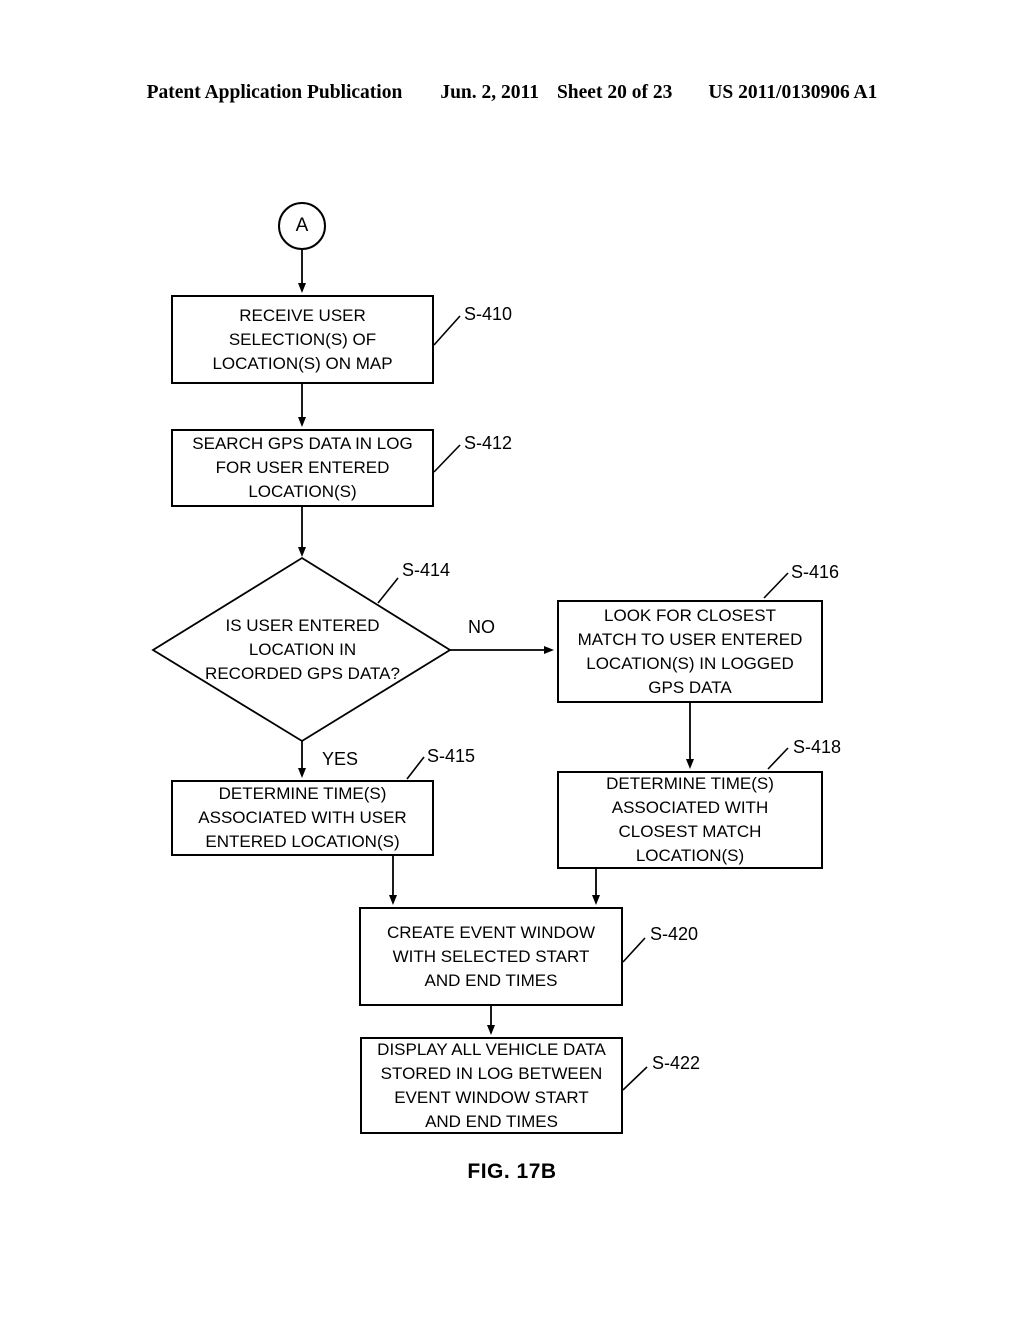  What do you see at coordinates (388, 590) in the screenshot?
I see `leader-line-s414` at bounding box center [388, 590].